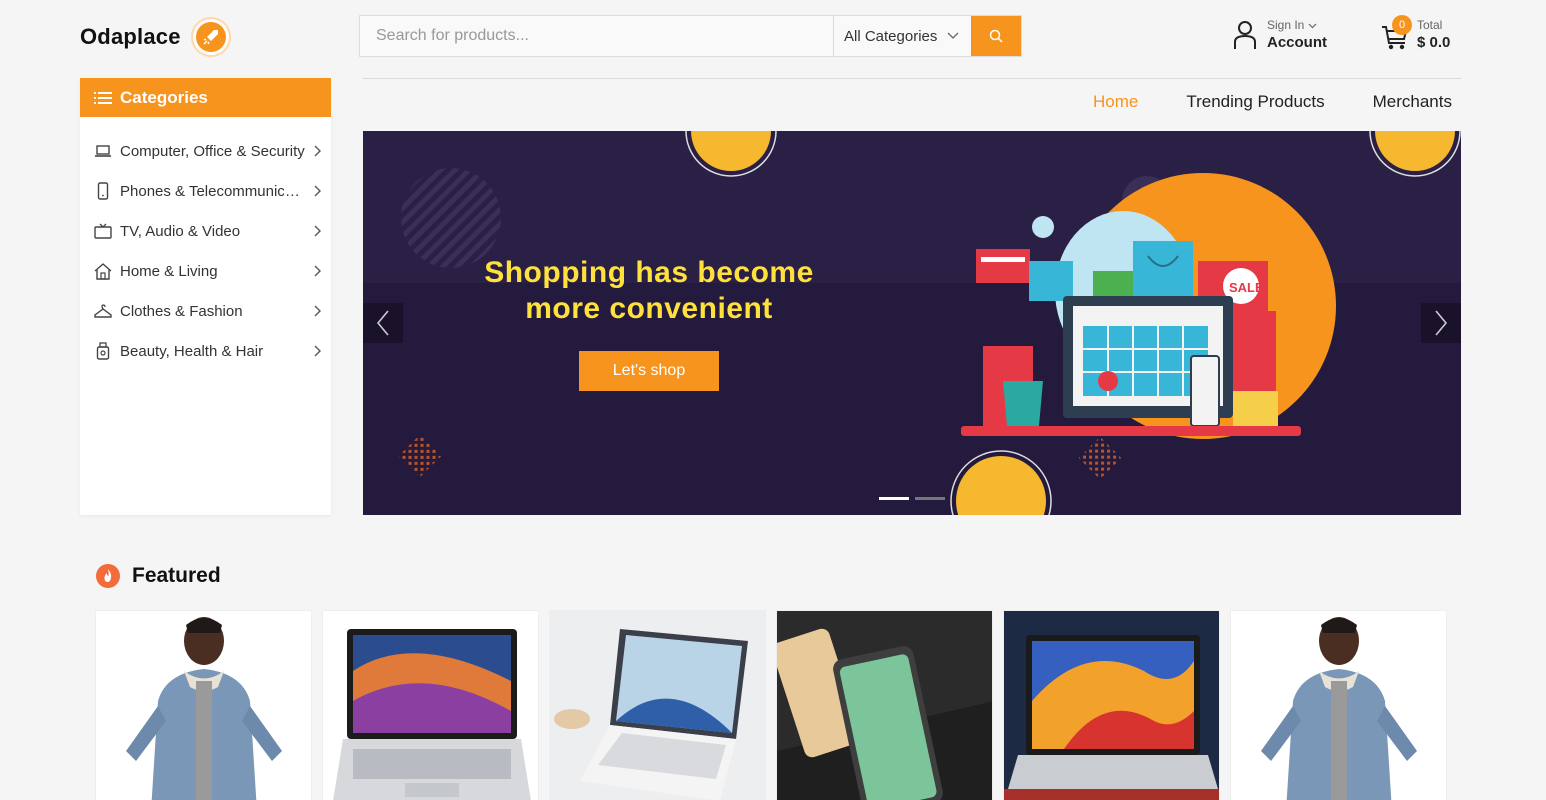 This screenshot has width=1546, height=800. Describe the element at coordinates (649, 272) in the screenshot. I see `banner-title-line-1: Shopping has become` at that location.